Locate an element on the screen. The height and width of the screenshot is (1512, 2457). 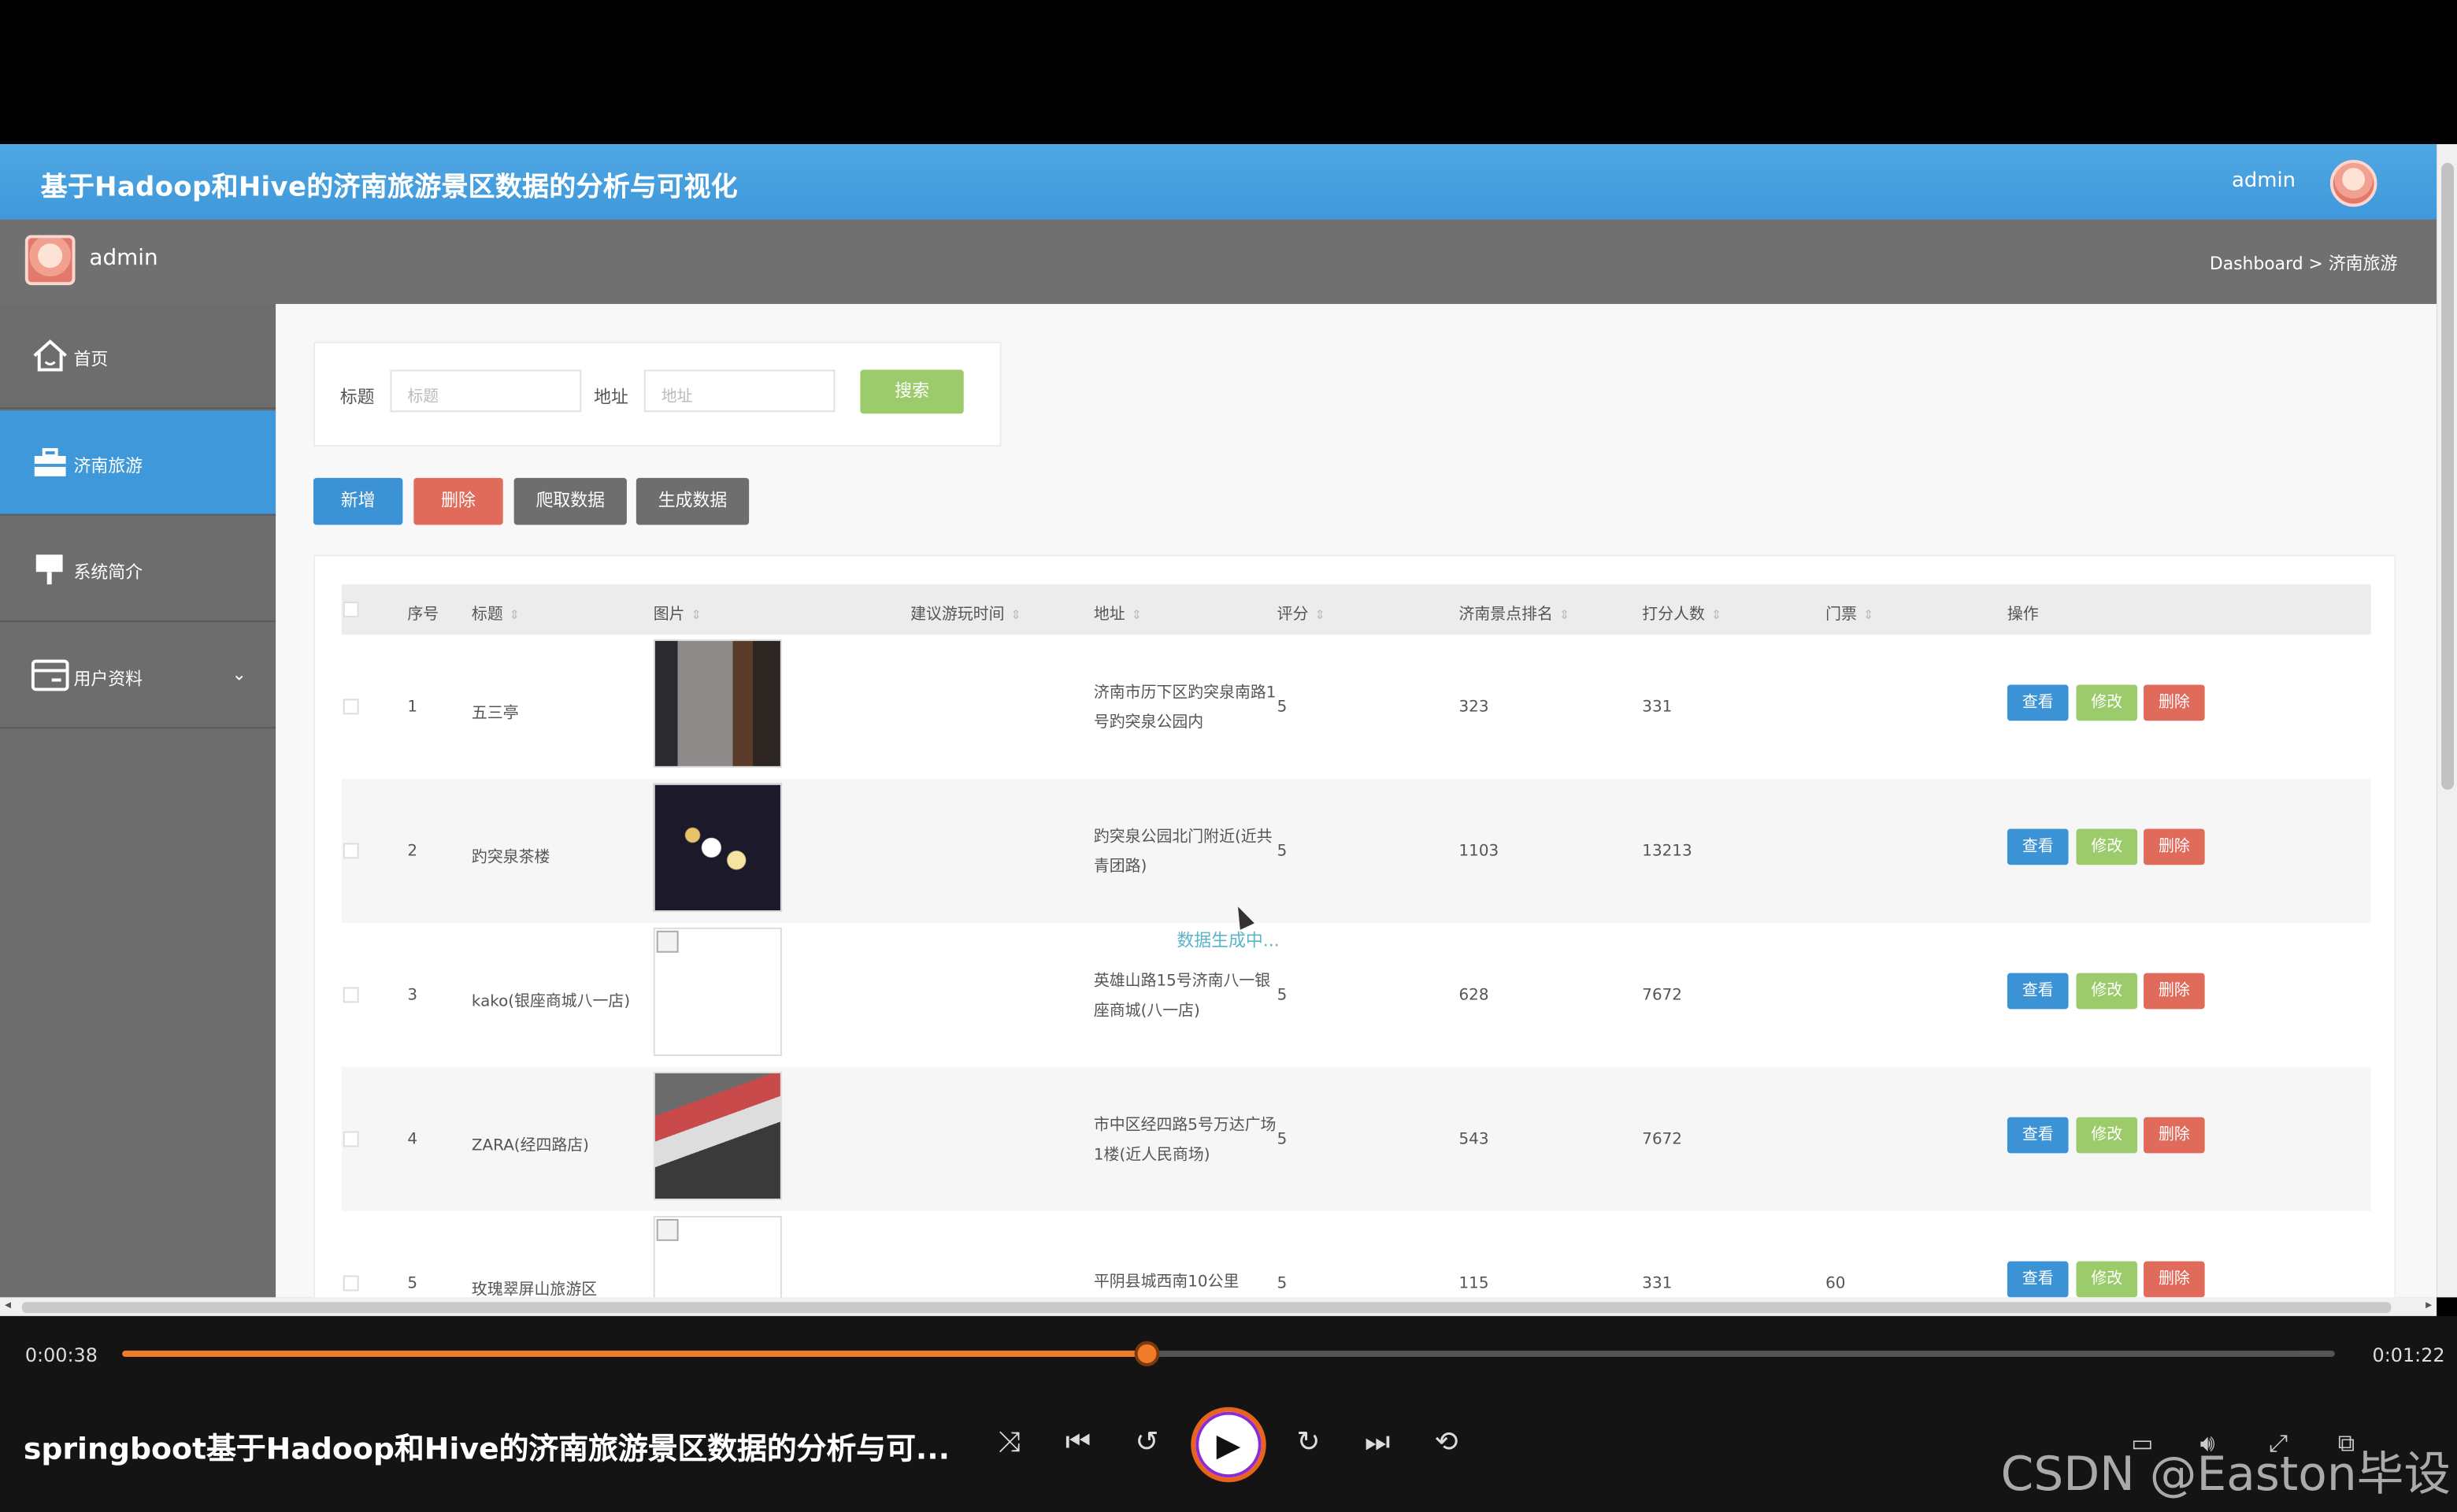
title-label: 标题 is located at coordinates (357, 397).